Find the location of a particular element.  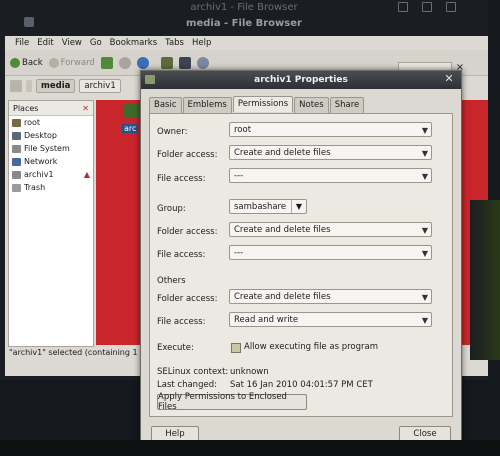

owner-select: root ▼ is located at coordinates (330, 129).